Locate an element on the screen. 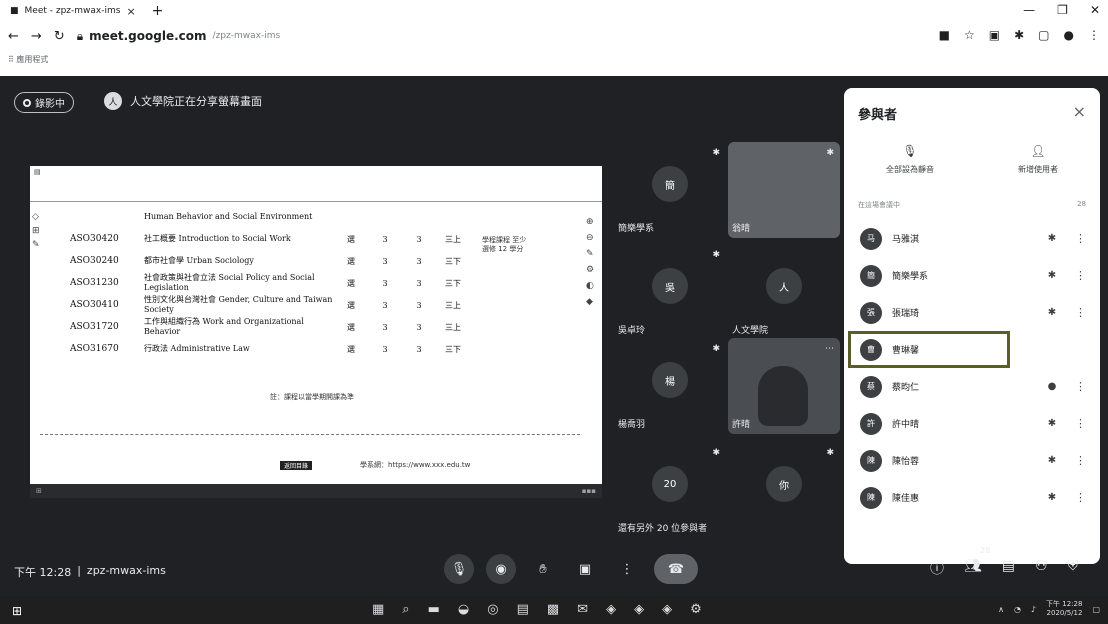 This screenshot has height=624, width=1108. raise-hand-button: ✋︎ is located at coordinates (543, 569).